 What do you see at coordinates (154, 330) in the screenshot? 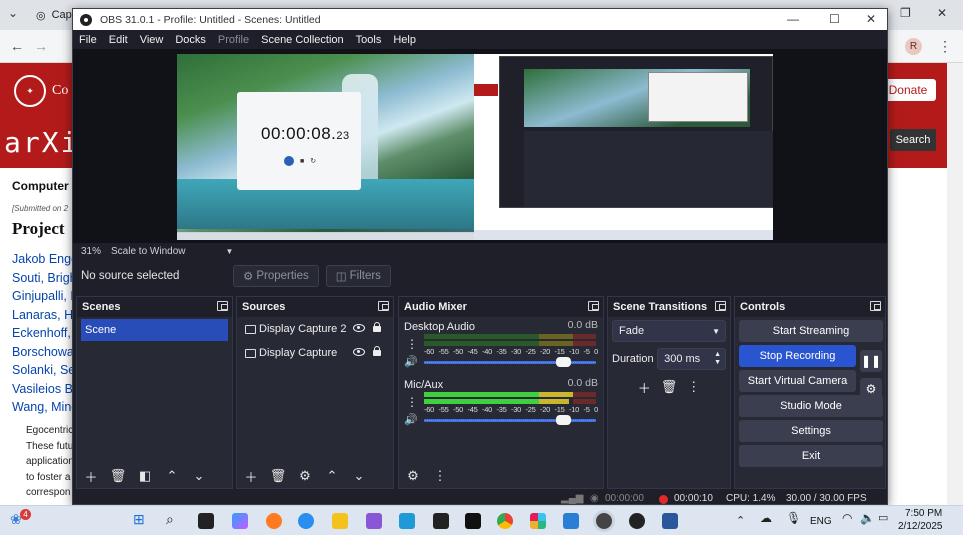
I see `scene-item: Scene` at bounding box center [154, 330].